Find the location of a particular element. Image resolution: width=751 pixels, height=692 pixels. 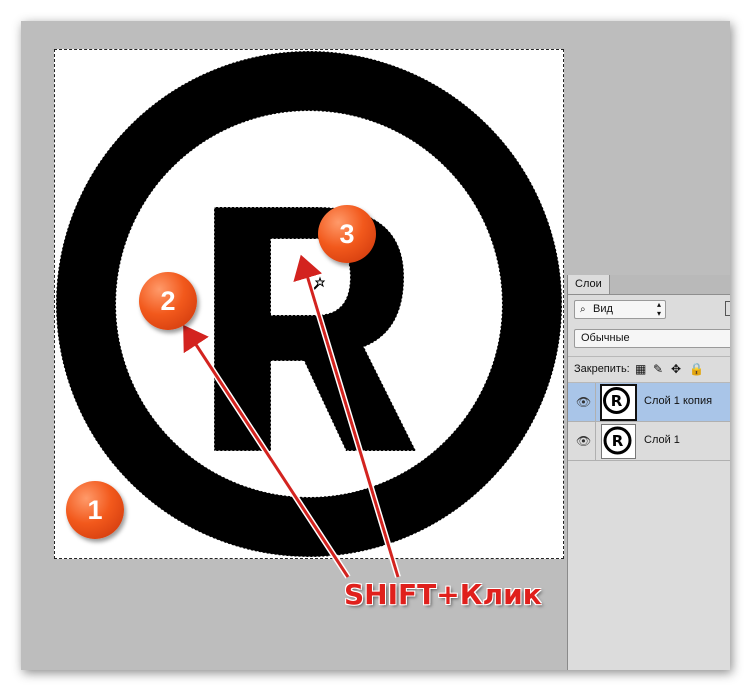

step-badge-3: 3 is located at coordinates (347, 234).